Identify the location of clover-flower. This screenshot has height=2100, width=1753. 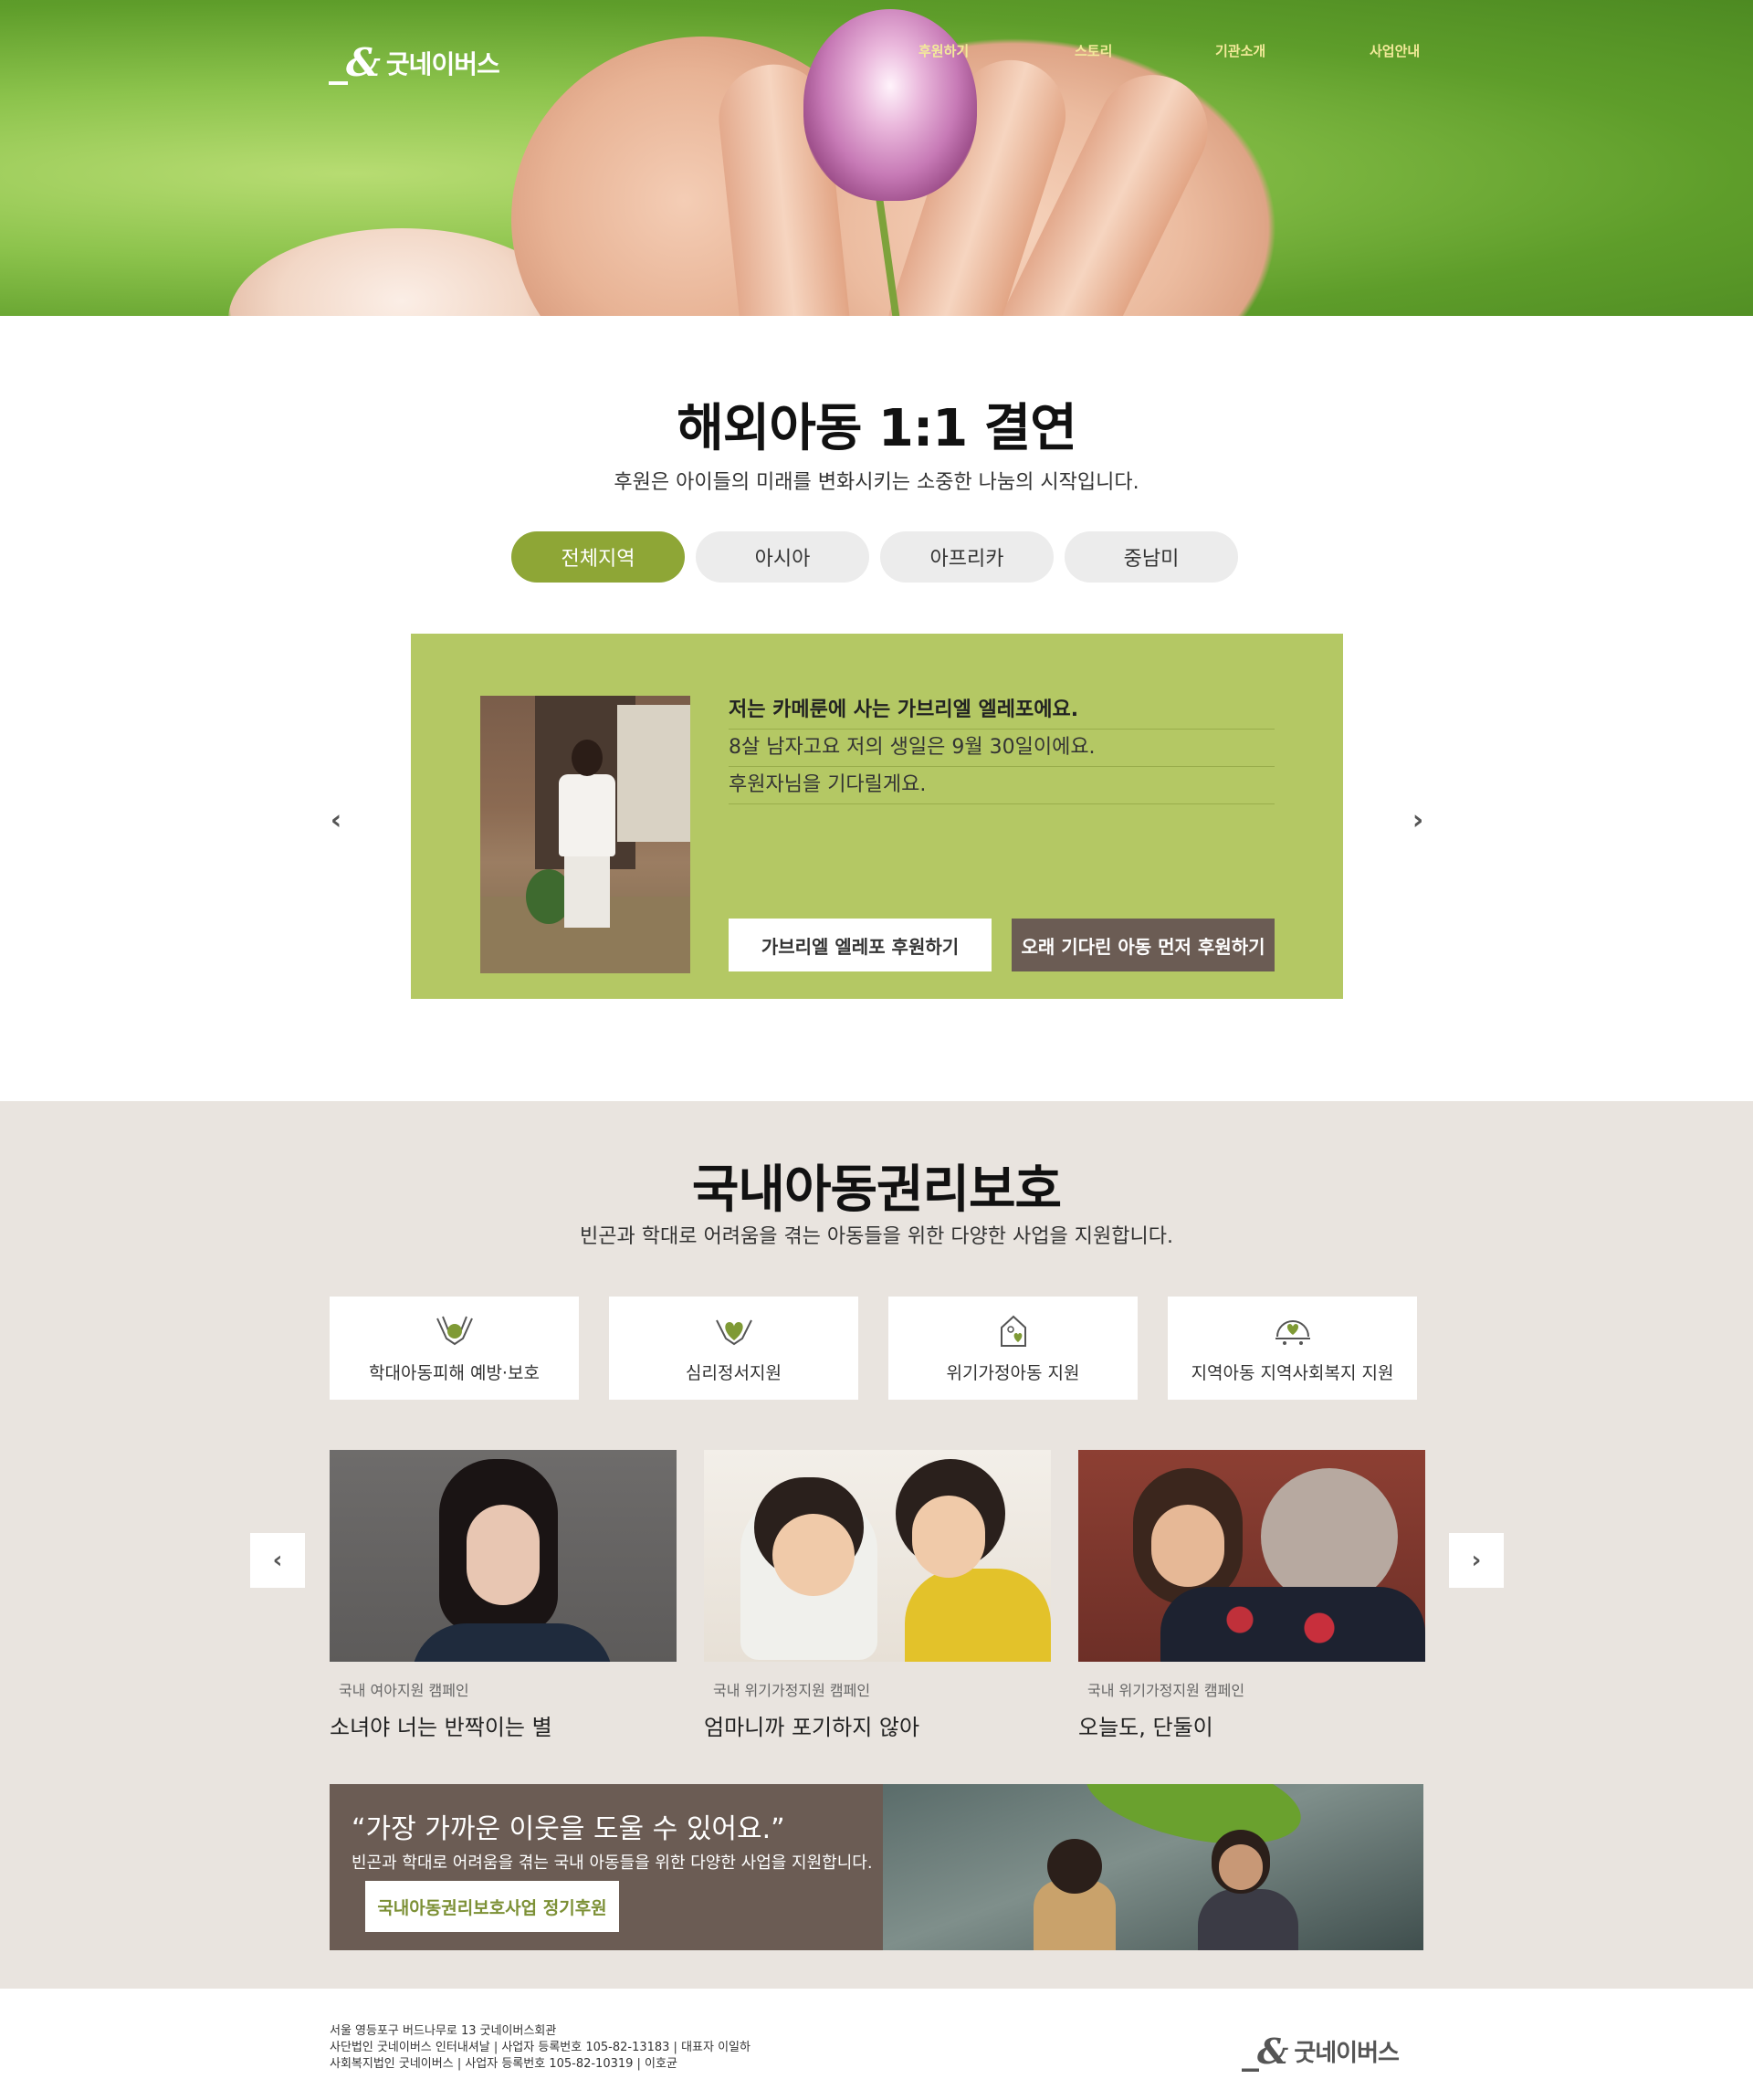
(890, 105).